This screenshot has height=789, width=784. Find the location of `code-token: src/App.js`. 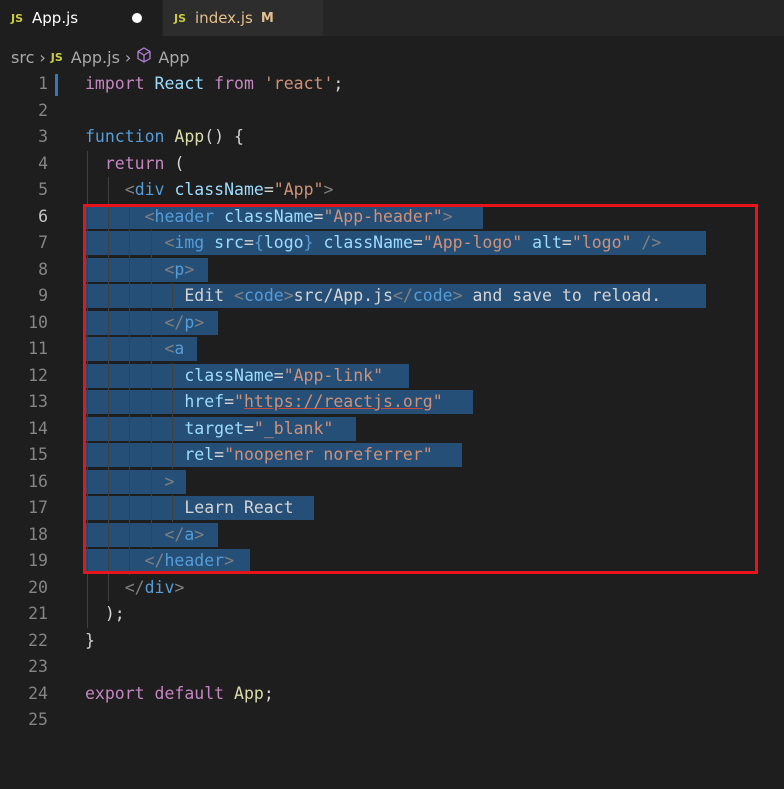

code-token: src/App.js is located at coordinates (343, 295).